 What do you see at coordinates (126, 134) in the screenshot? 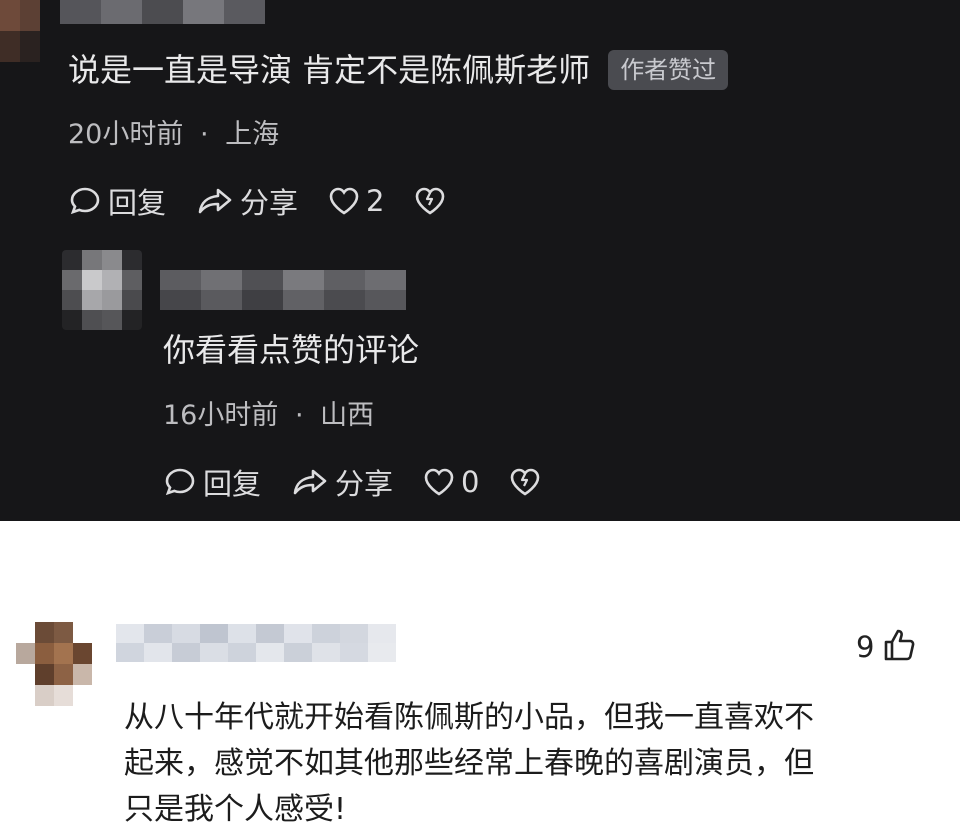
I see `comment-time: 20小时前` at bounding box center [126, 134].